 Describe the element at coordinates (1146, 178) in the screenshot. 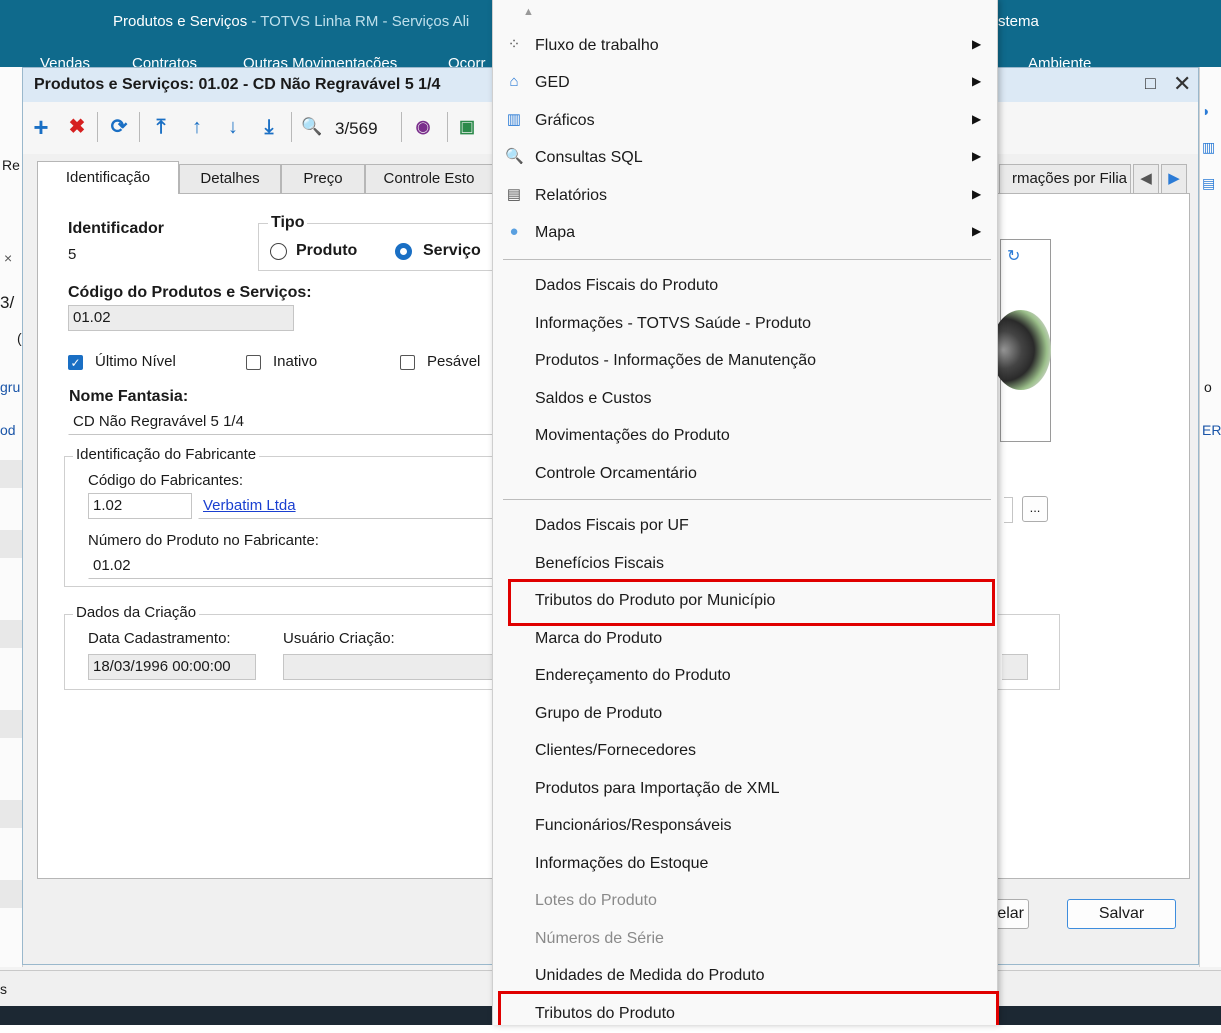

I see `tab-scroll-left-icon: ◀` at that location.